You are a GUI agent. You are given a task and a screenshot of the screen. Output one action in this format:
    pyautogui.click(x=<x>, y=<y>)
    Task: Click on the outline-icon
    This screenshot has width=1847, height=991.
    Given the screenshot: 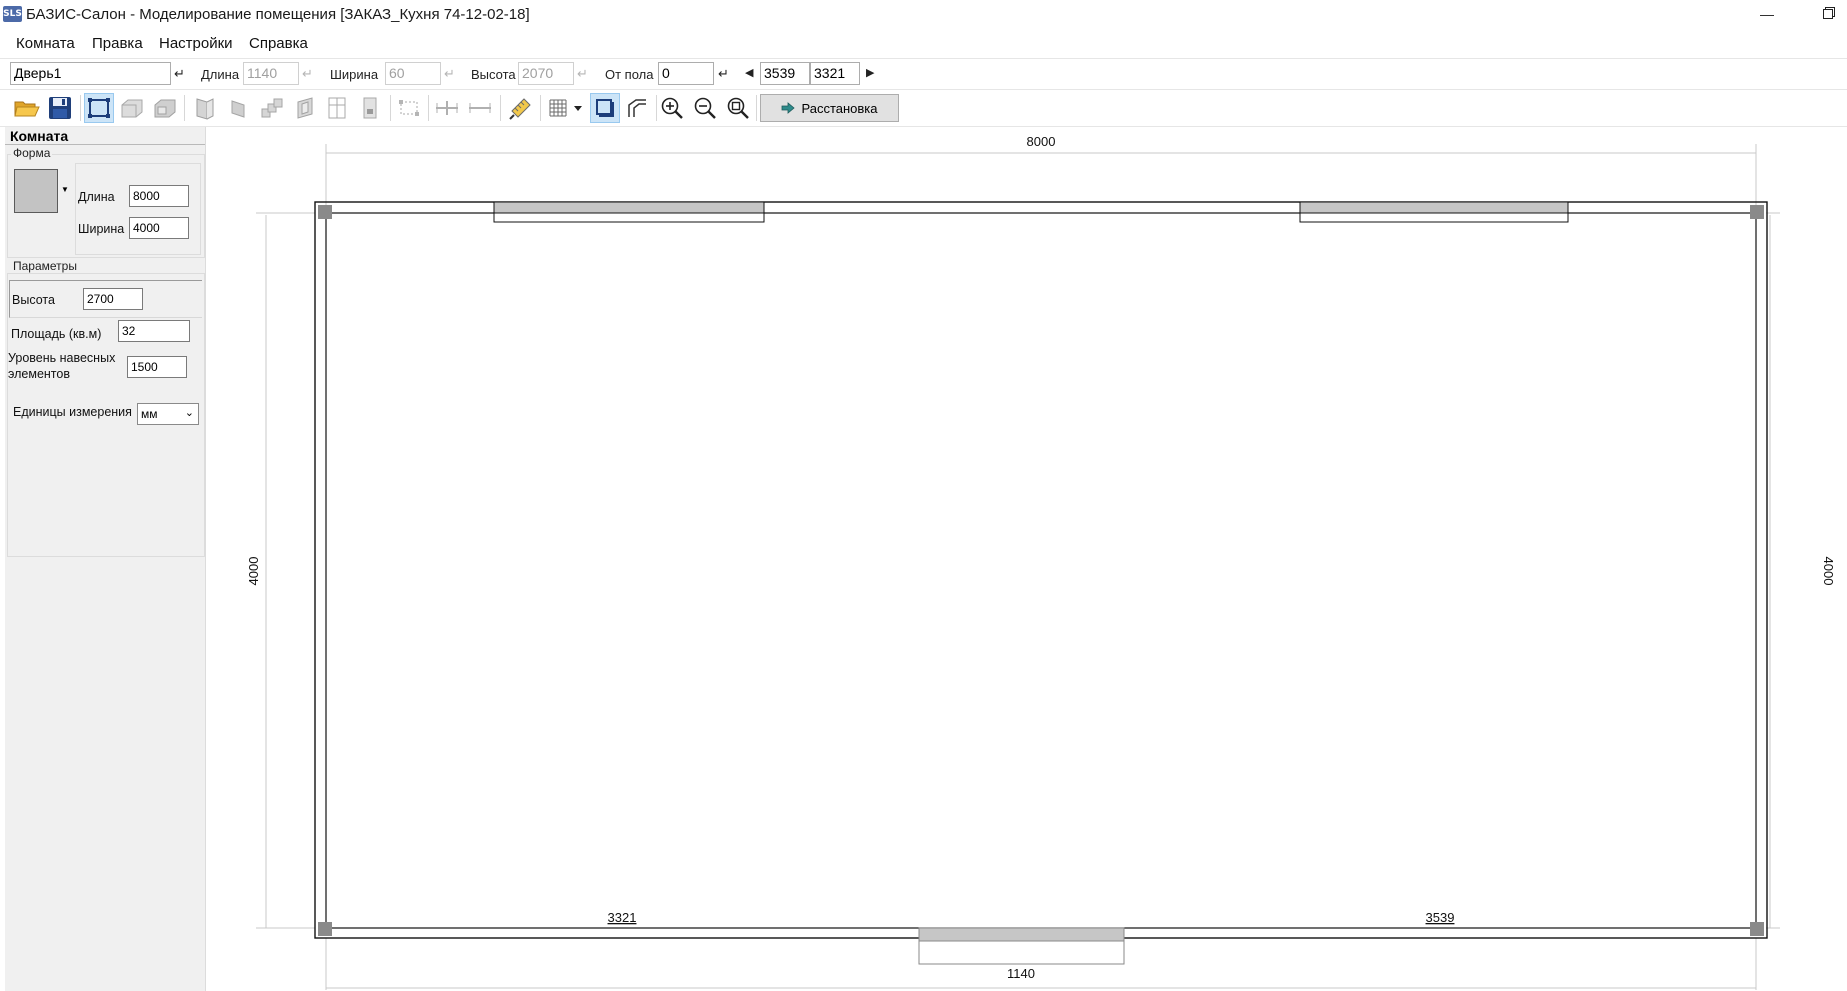 What is the action you would take?
    pyautogui.click(x=605, y=108)
    